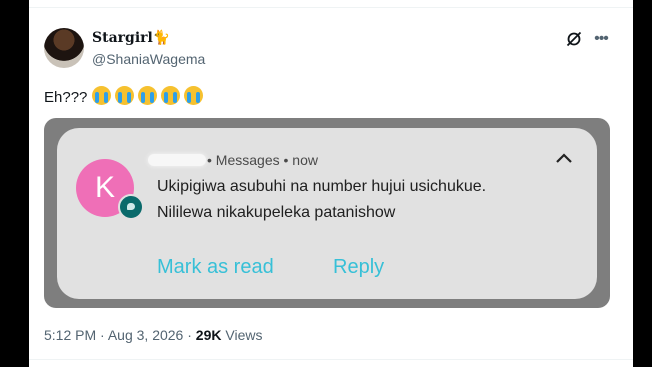  I want to click on tweet-timestamp: 5:12 PM · Aug 3, 2026 · 29K Views, so click(153, 335).